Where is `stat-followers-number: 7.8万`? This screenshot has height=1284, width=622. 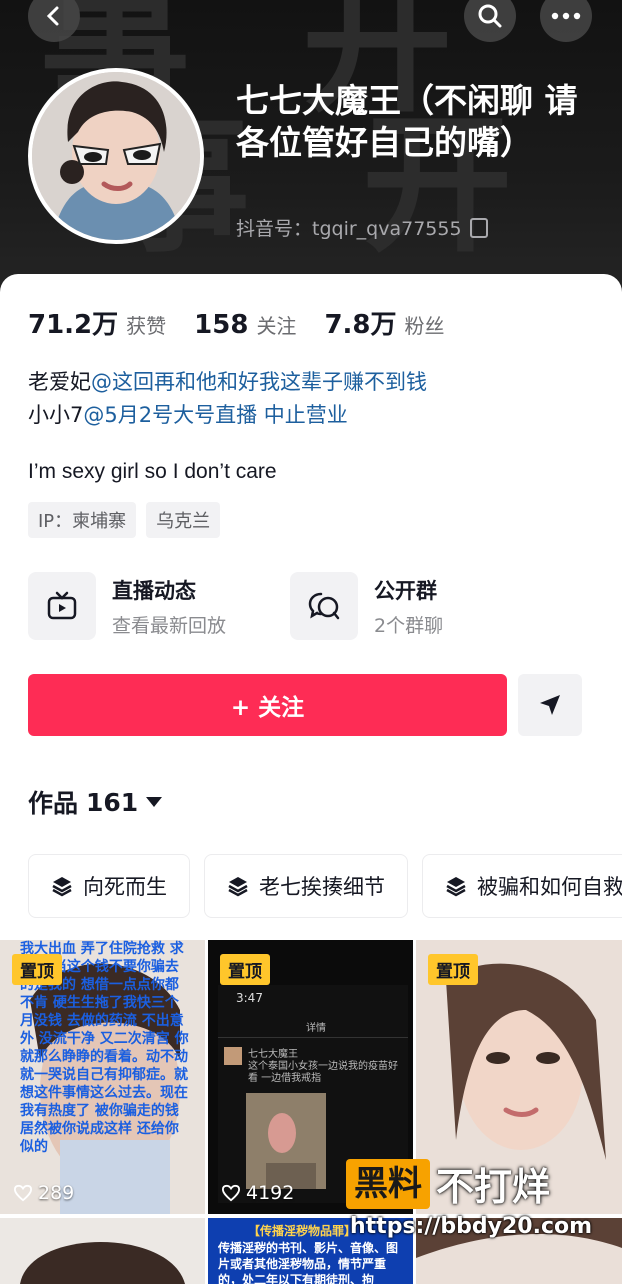
stat-followers-number: 7.8万 is located at coordinates (360, 325).